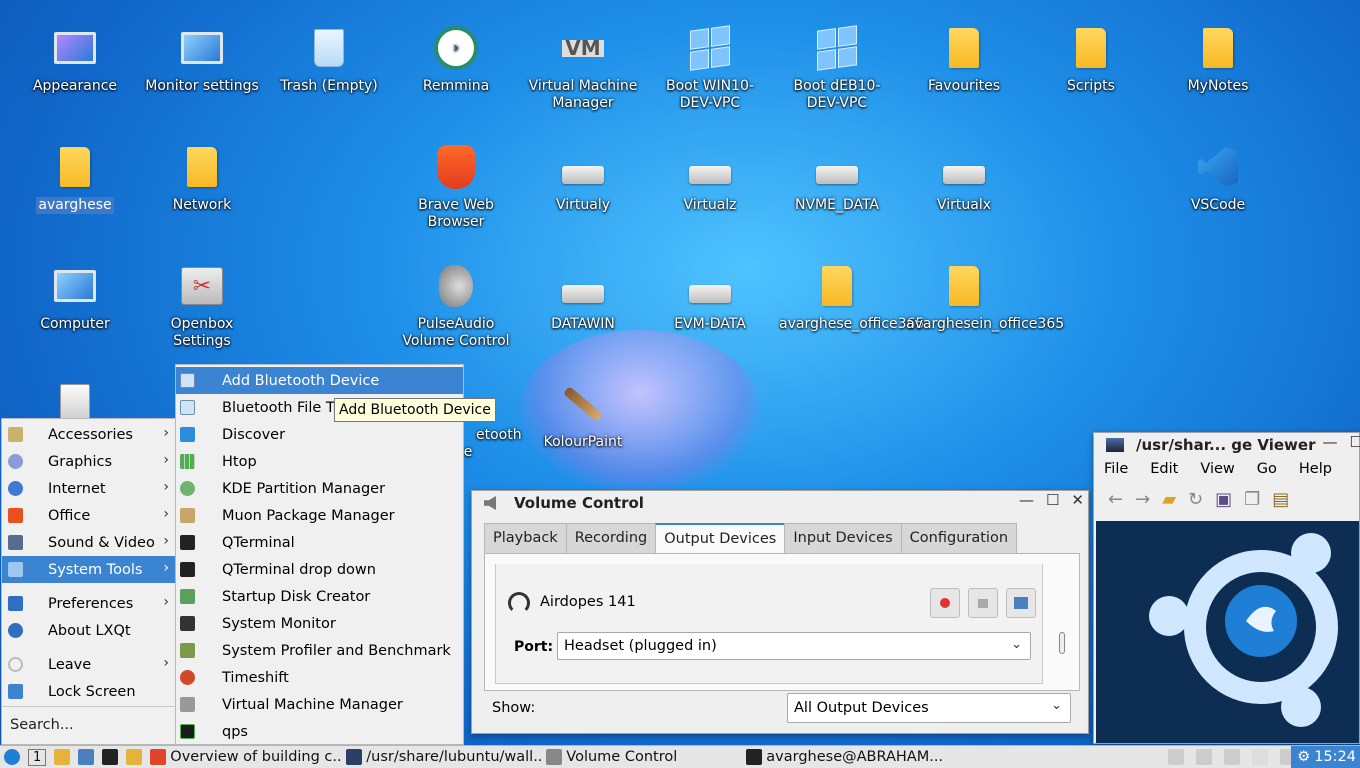 This screenshot has height=768, width=1360. Describe the element at coordinates (1260, 757) in the screenshot. I see `clipboard-icon` at that location.